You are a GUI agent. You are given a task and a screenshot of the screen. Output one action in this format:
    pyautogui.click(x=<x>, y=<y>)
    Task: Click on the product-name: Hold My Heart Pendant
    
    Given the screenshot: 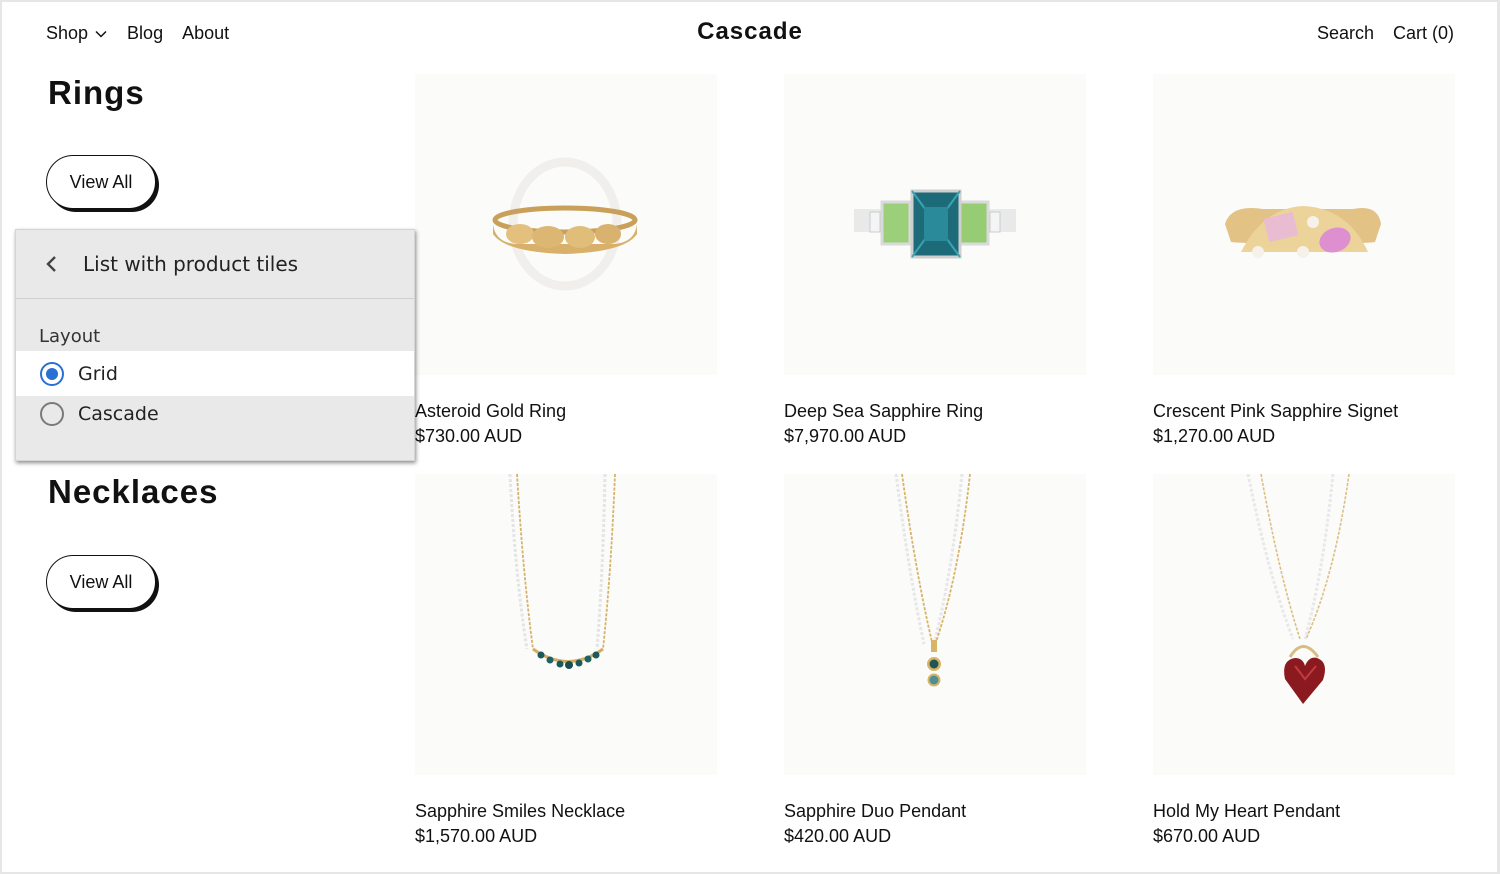 What is the action you would take?
    pyautogui.click(x=1304, y=812)
    